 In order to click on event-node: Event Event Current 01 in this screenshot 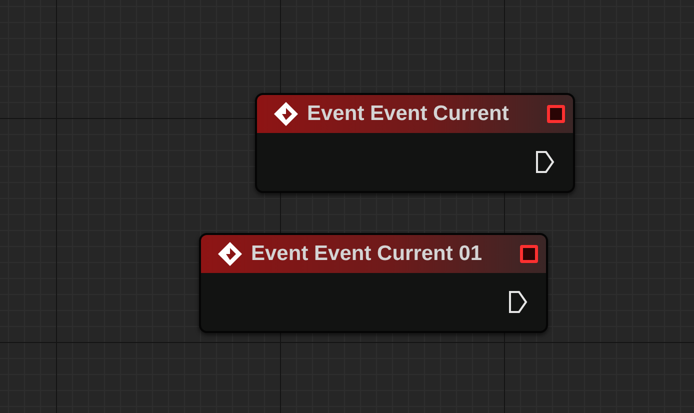, I will do `click(373, 283)`.